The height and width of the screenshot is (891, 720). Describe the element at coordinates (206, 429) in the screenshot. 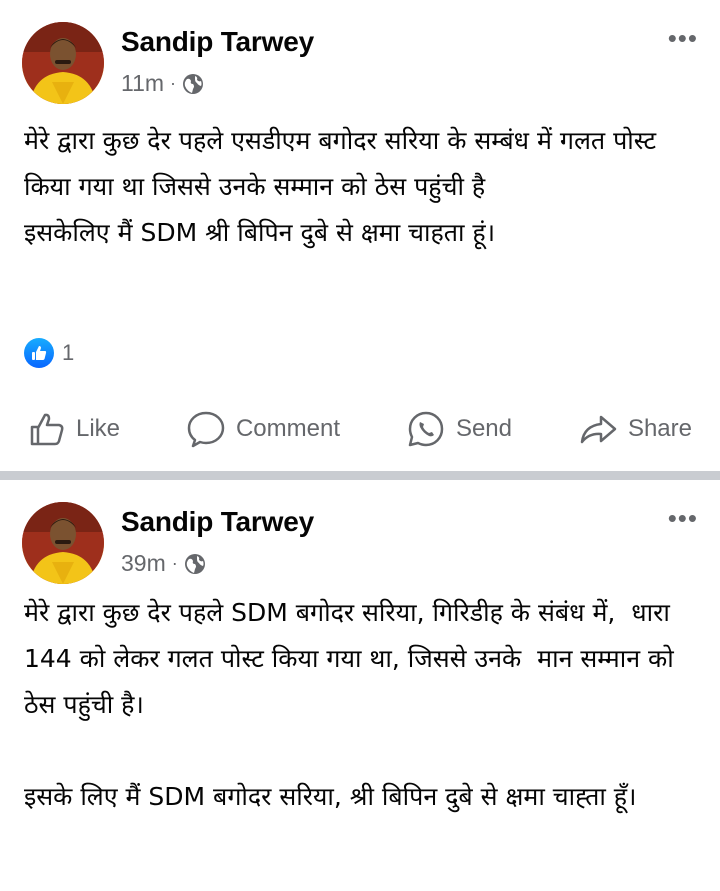

I see `comment-icon` at that location.